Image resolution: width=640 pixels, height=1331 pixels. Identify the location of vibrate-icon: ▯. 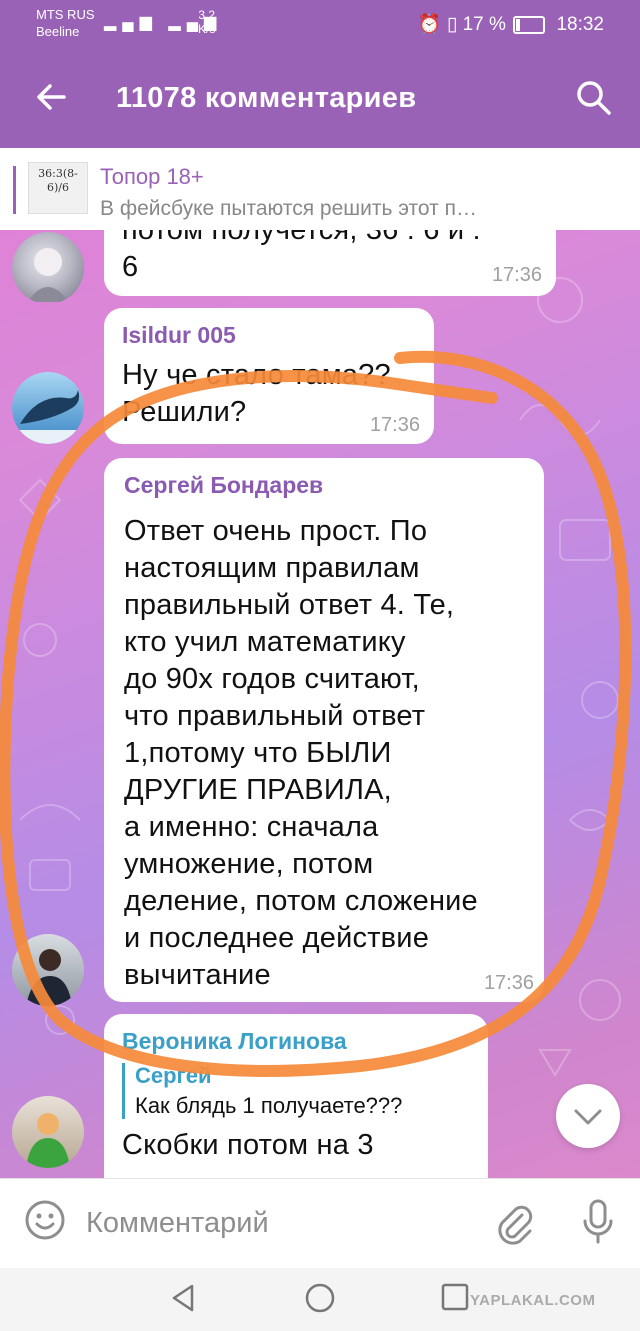
(452, 24).